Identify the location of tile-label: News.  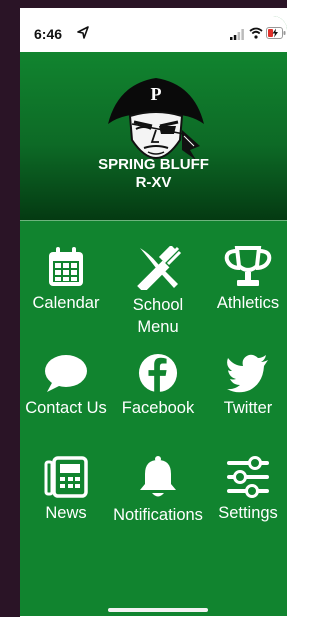
(66, 513).